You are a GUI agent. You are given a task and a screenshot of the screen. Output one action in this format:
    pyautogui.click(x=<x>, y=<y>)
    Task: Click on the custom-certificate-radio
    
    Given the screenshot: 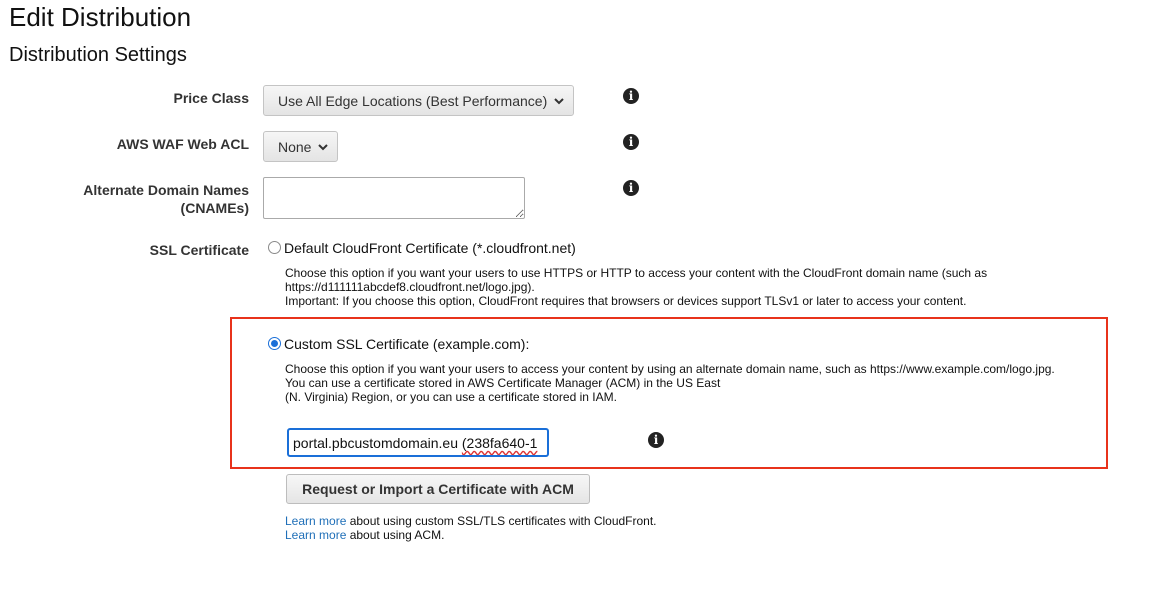 What is the action you would take?
    pyautogui.click(x=274, y=343)
    